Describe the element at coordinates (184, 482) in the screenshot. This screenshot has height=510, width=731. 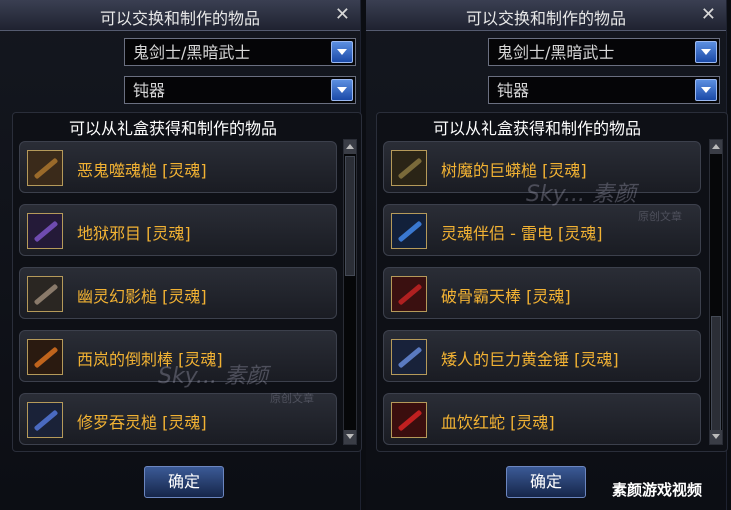
I see `left-confirm-button: 确定` at that location.